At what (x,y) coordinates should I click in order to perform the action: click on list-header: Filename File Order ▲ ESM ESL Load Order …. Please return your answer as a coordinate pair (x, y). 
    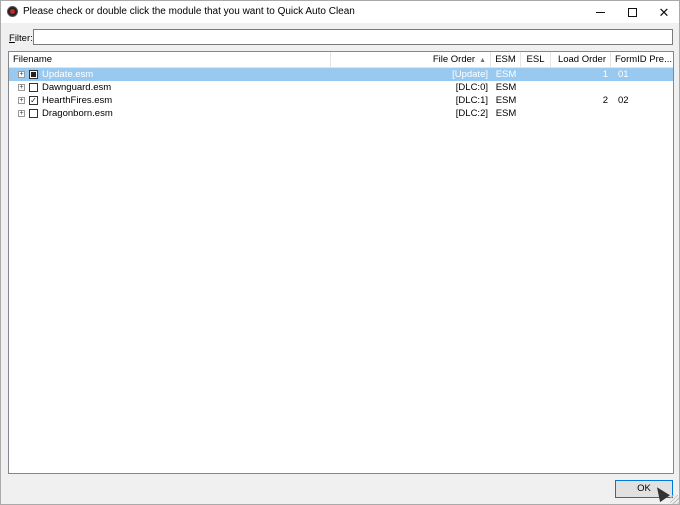
    Looking at the image, I should click on (341, 60).